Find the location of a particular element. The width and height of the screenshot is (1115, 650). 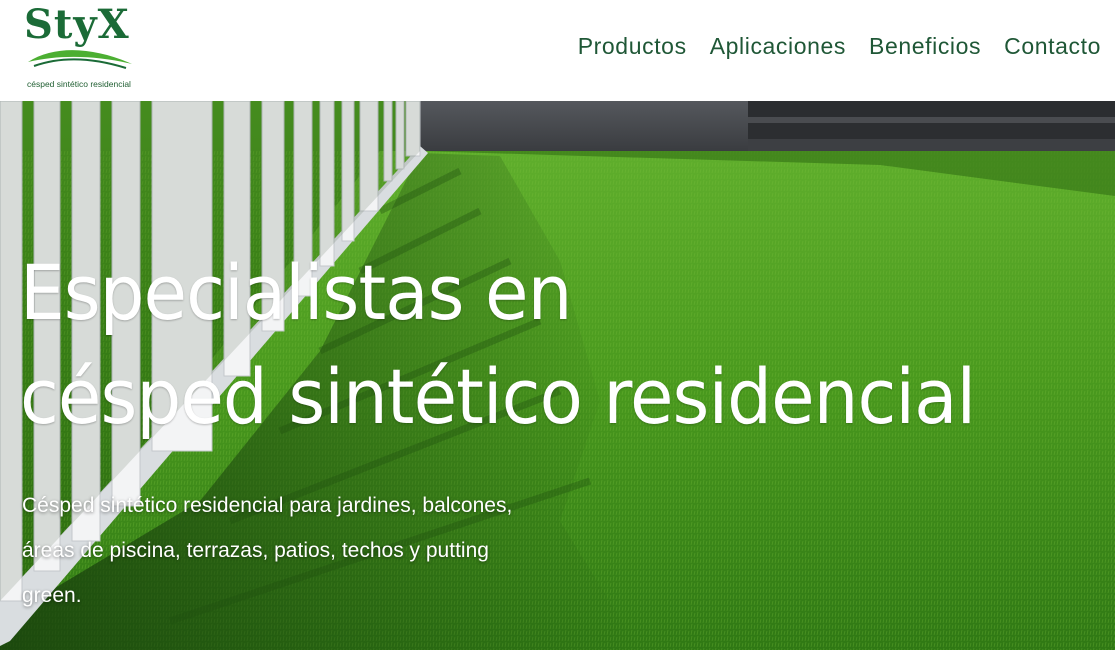

nav-link-aplicaciones: Aplicaciones is located at coordinates (778, 46).